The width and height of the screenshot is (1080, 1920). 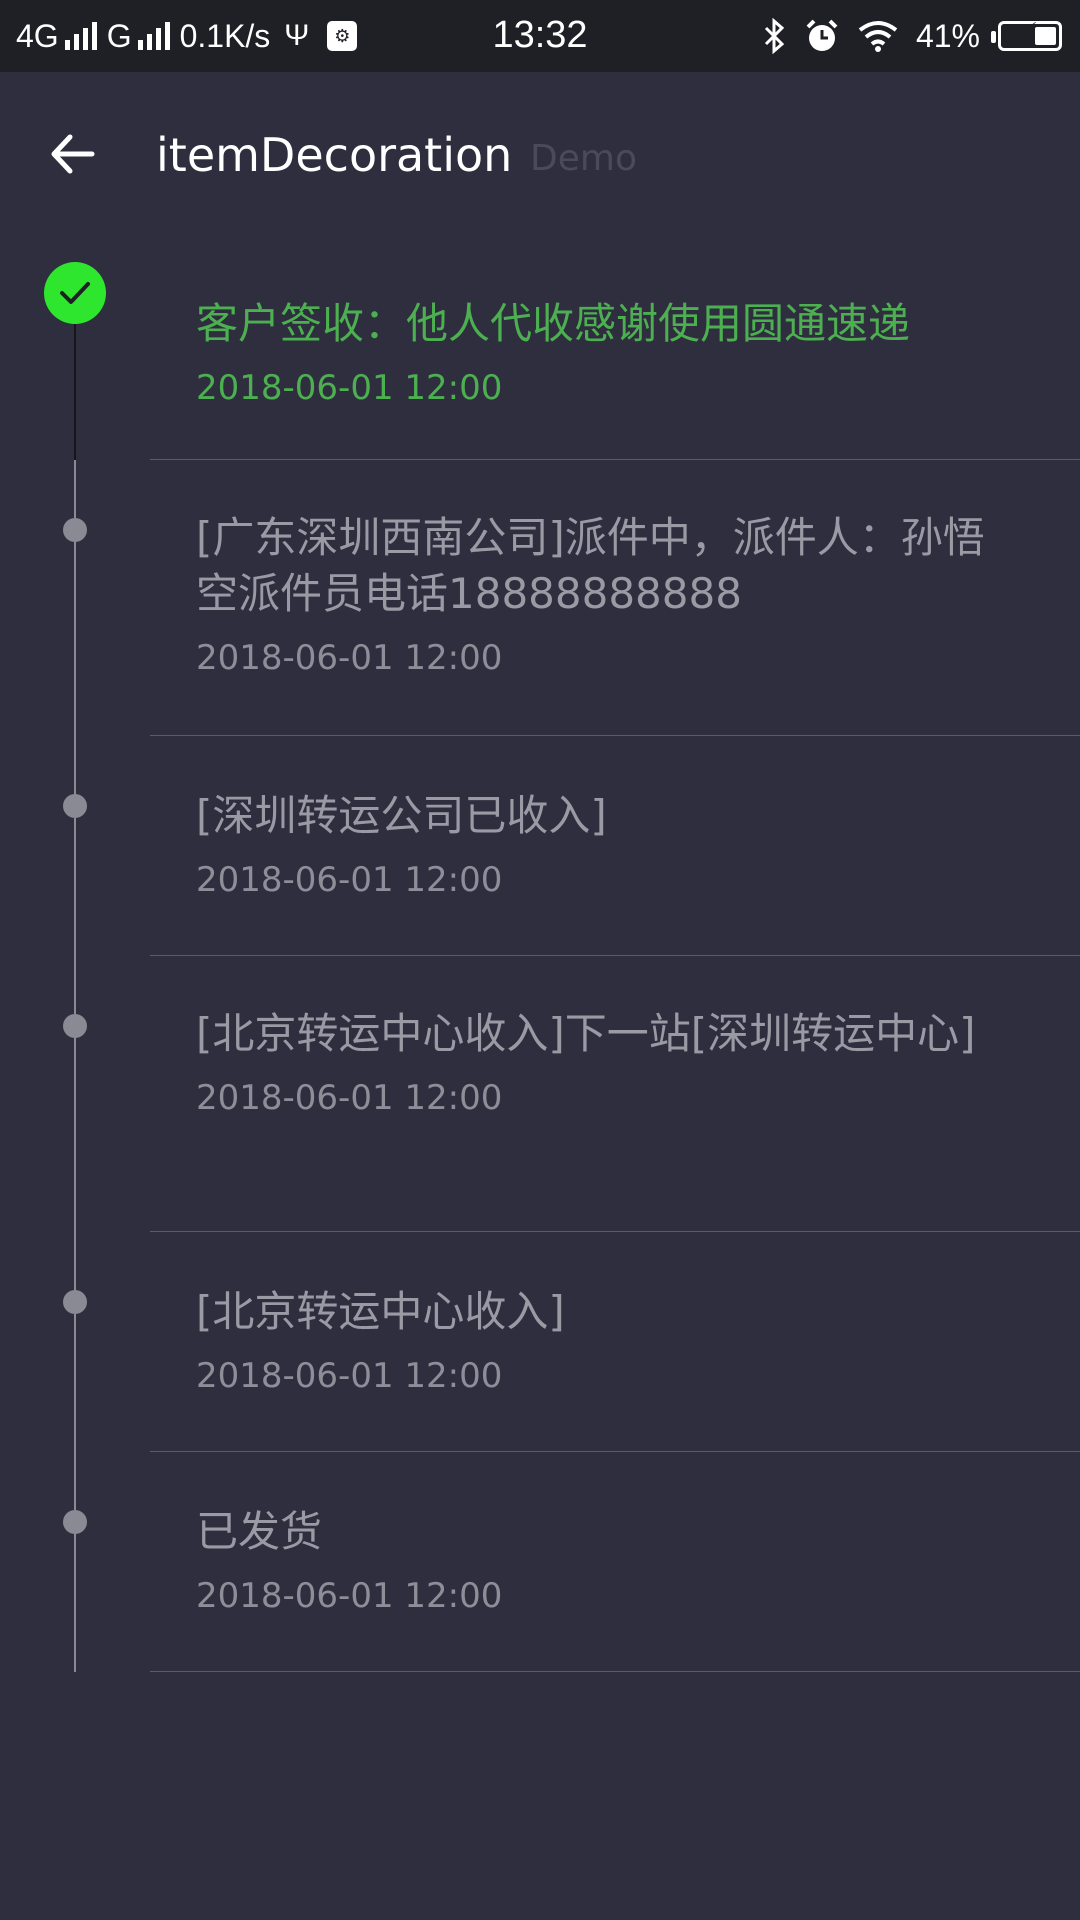 What do you see at coordinates (75, 293) in the screenshot?
I see `check-icon` at bounding box center [75, 293].